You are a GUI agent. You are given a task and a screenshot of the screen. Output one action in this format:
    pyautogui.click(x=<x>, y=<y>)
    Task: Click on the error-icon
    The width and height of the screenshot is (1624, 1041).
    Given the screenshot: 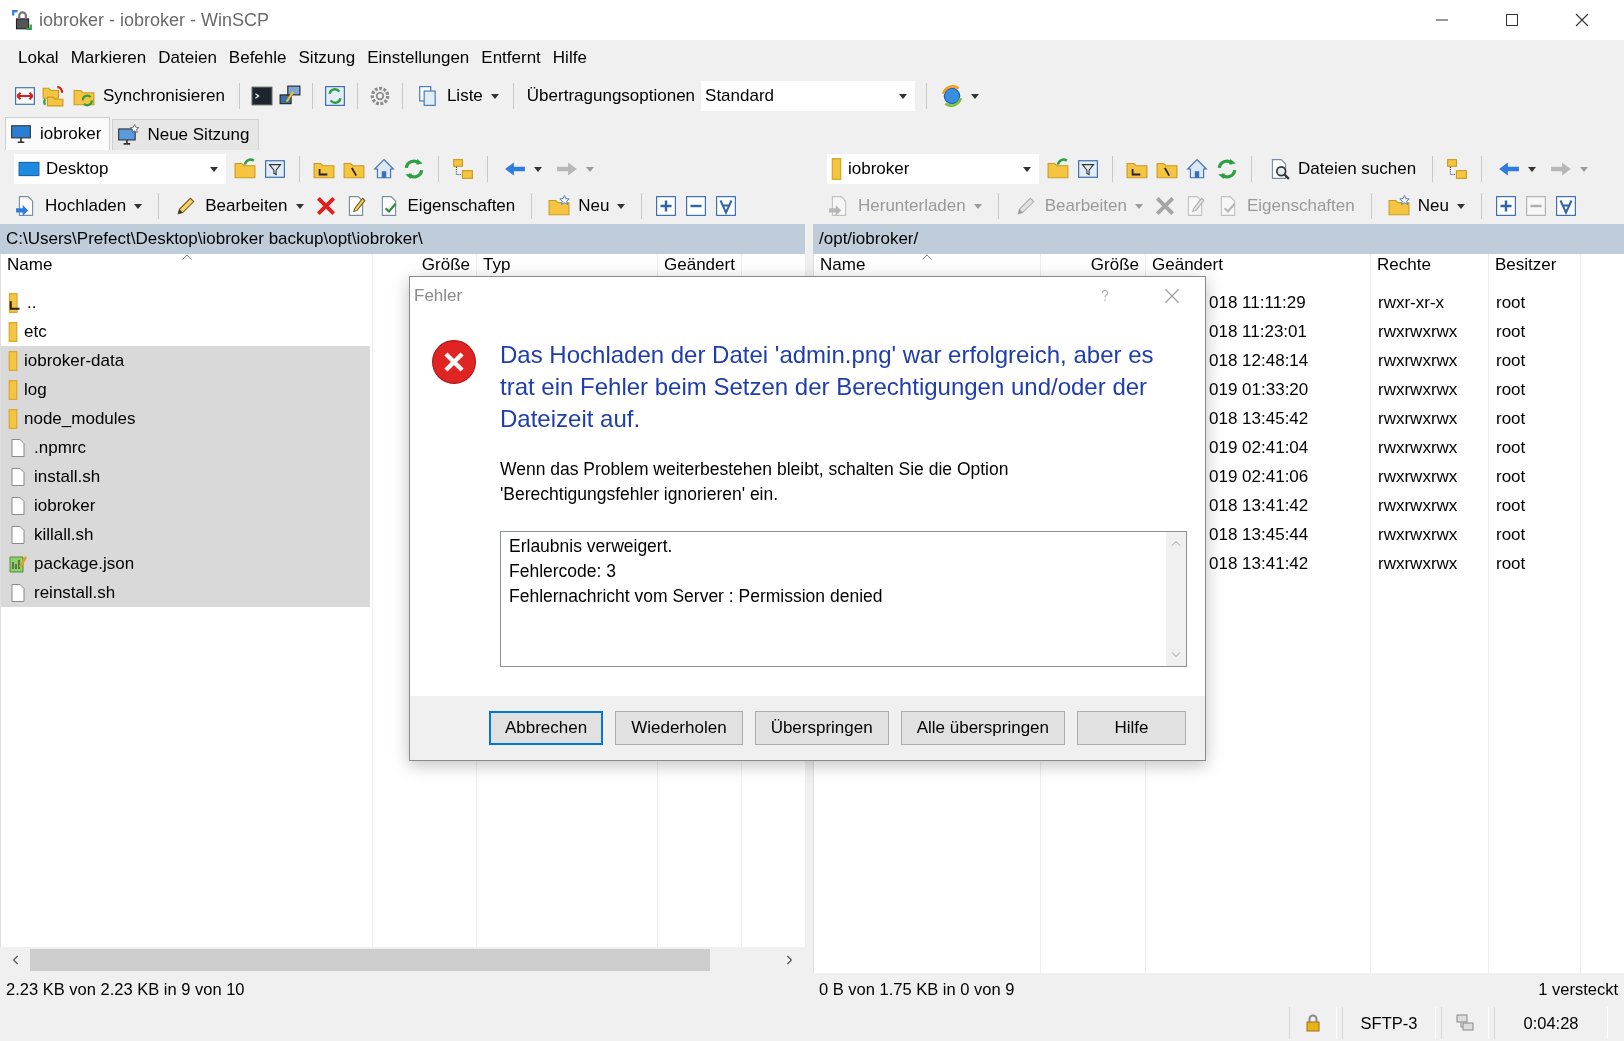 What is the action you would take?
    pyautogui.click(x=454, y=362)
    